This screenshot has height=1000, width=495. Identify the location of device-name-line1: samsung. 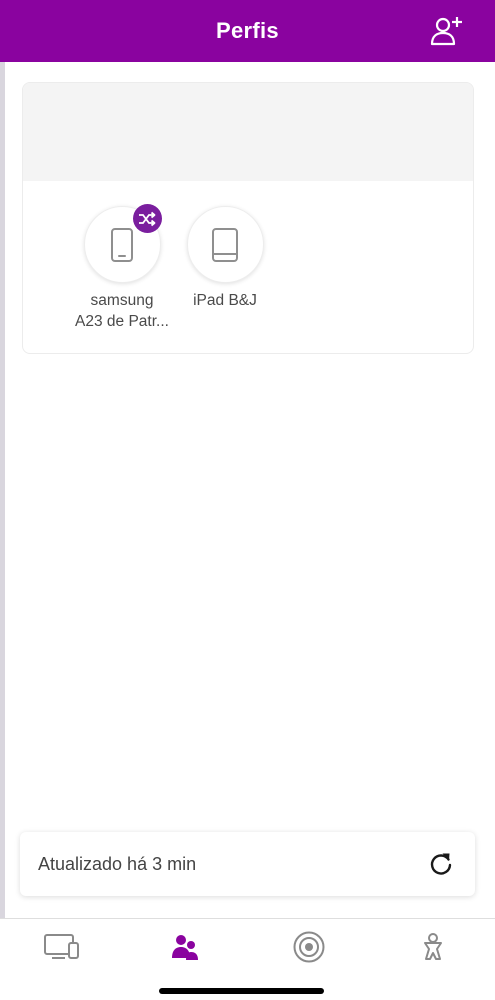
(122, 300).